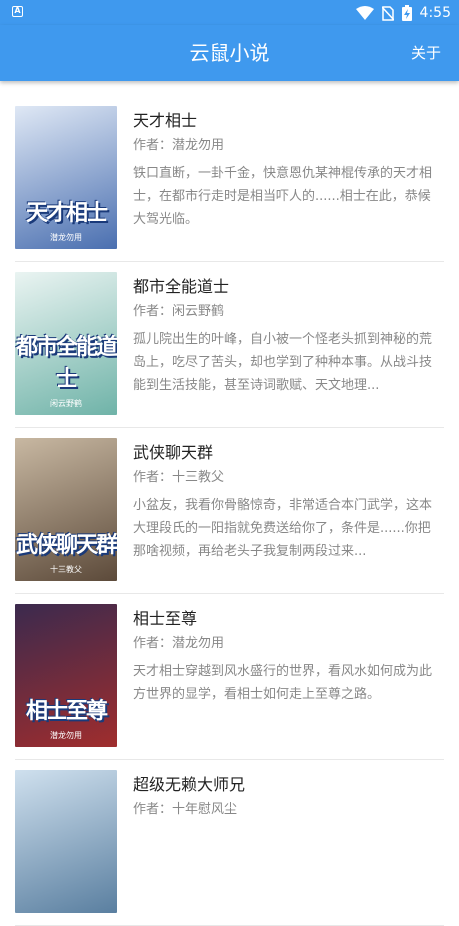 The width and height of the screenshot is (459, 926). What do you see at coordinates (387, 13) in the screenshot?
I see `no-sim-icon` at bounding box center [387, 13].